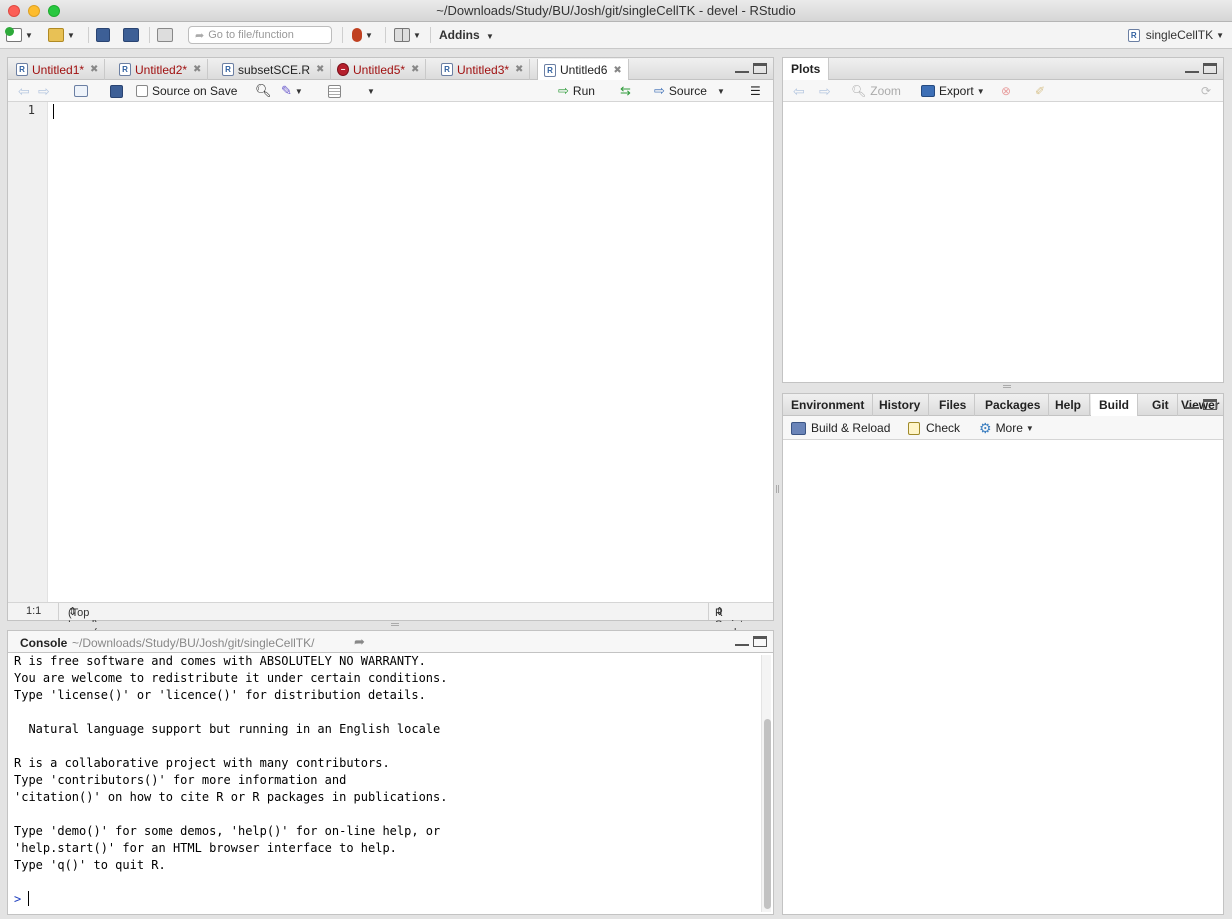 The image size is (1232, 919). Describe the element at coordinates (390, 625) in the screenshot. I see `left-pane-splitter` at that location.